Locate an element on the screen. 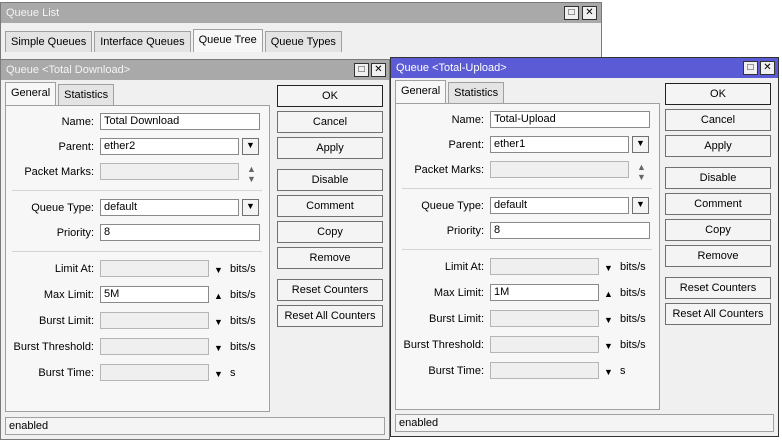  tab-queue-types: Queue Types is located at coordinates (303, 41).